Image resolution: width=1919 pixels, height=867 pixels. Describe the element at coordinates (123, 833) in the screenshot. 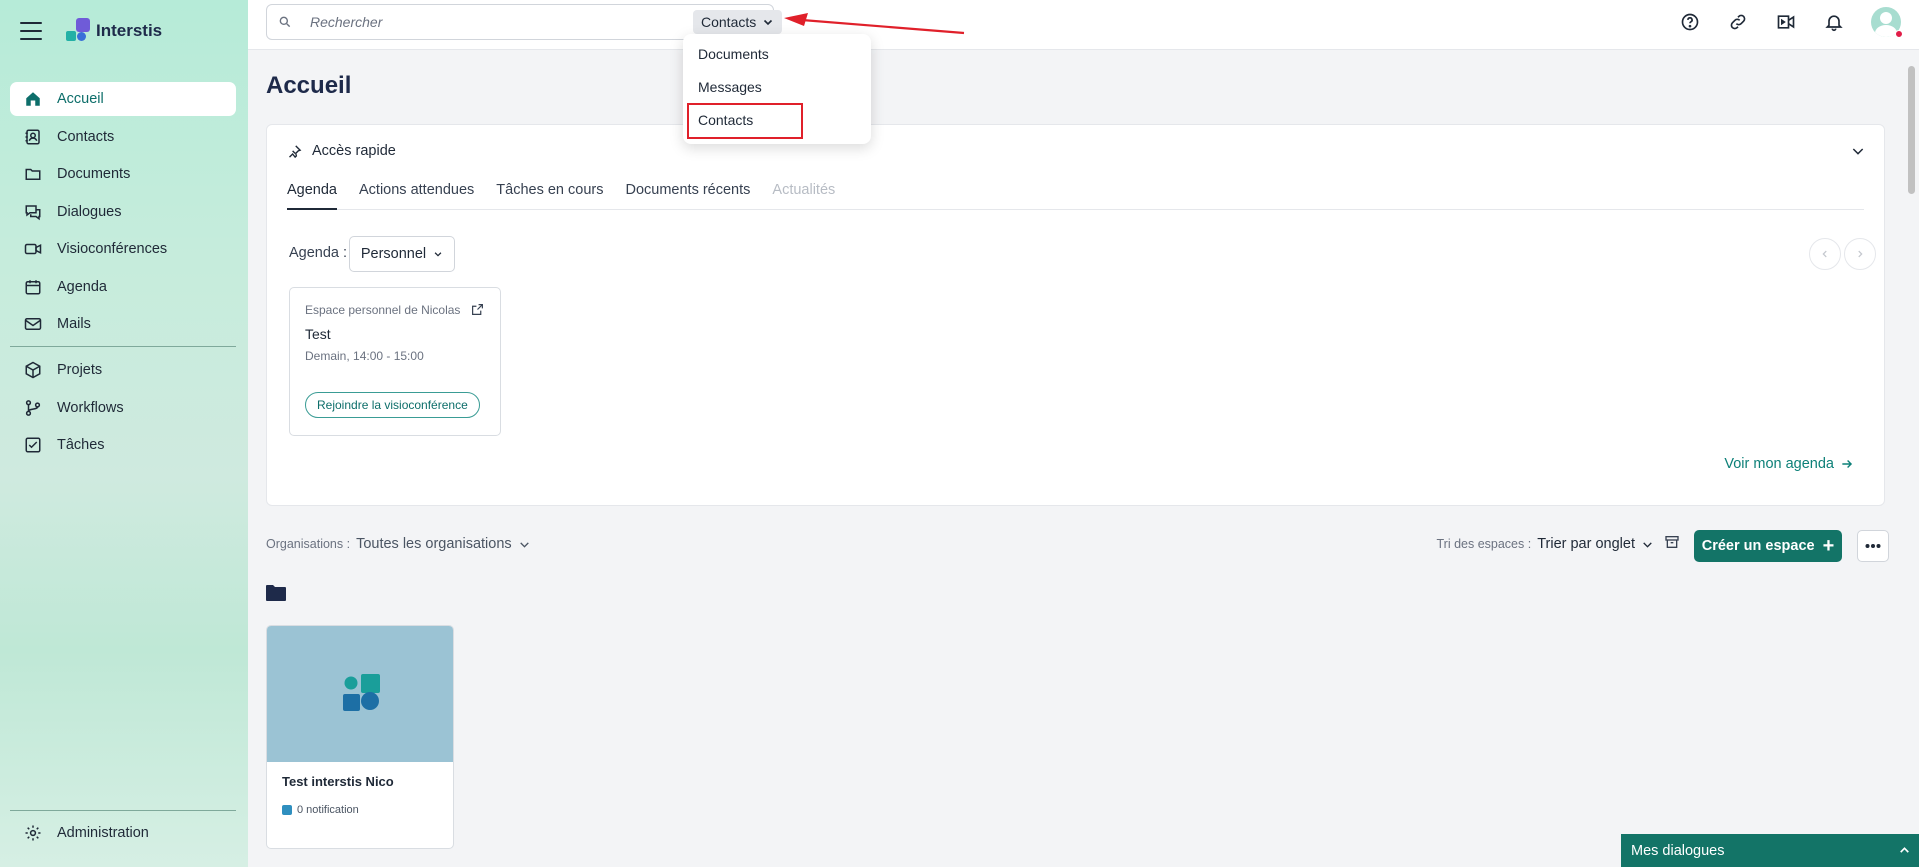

I see `sidebar-item-administration: Administration` at that location.